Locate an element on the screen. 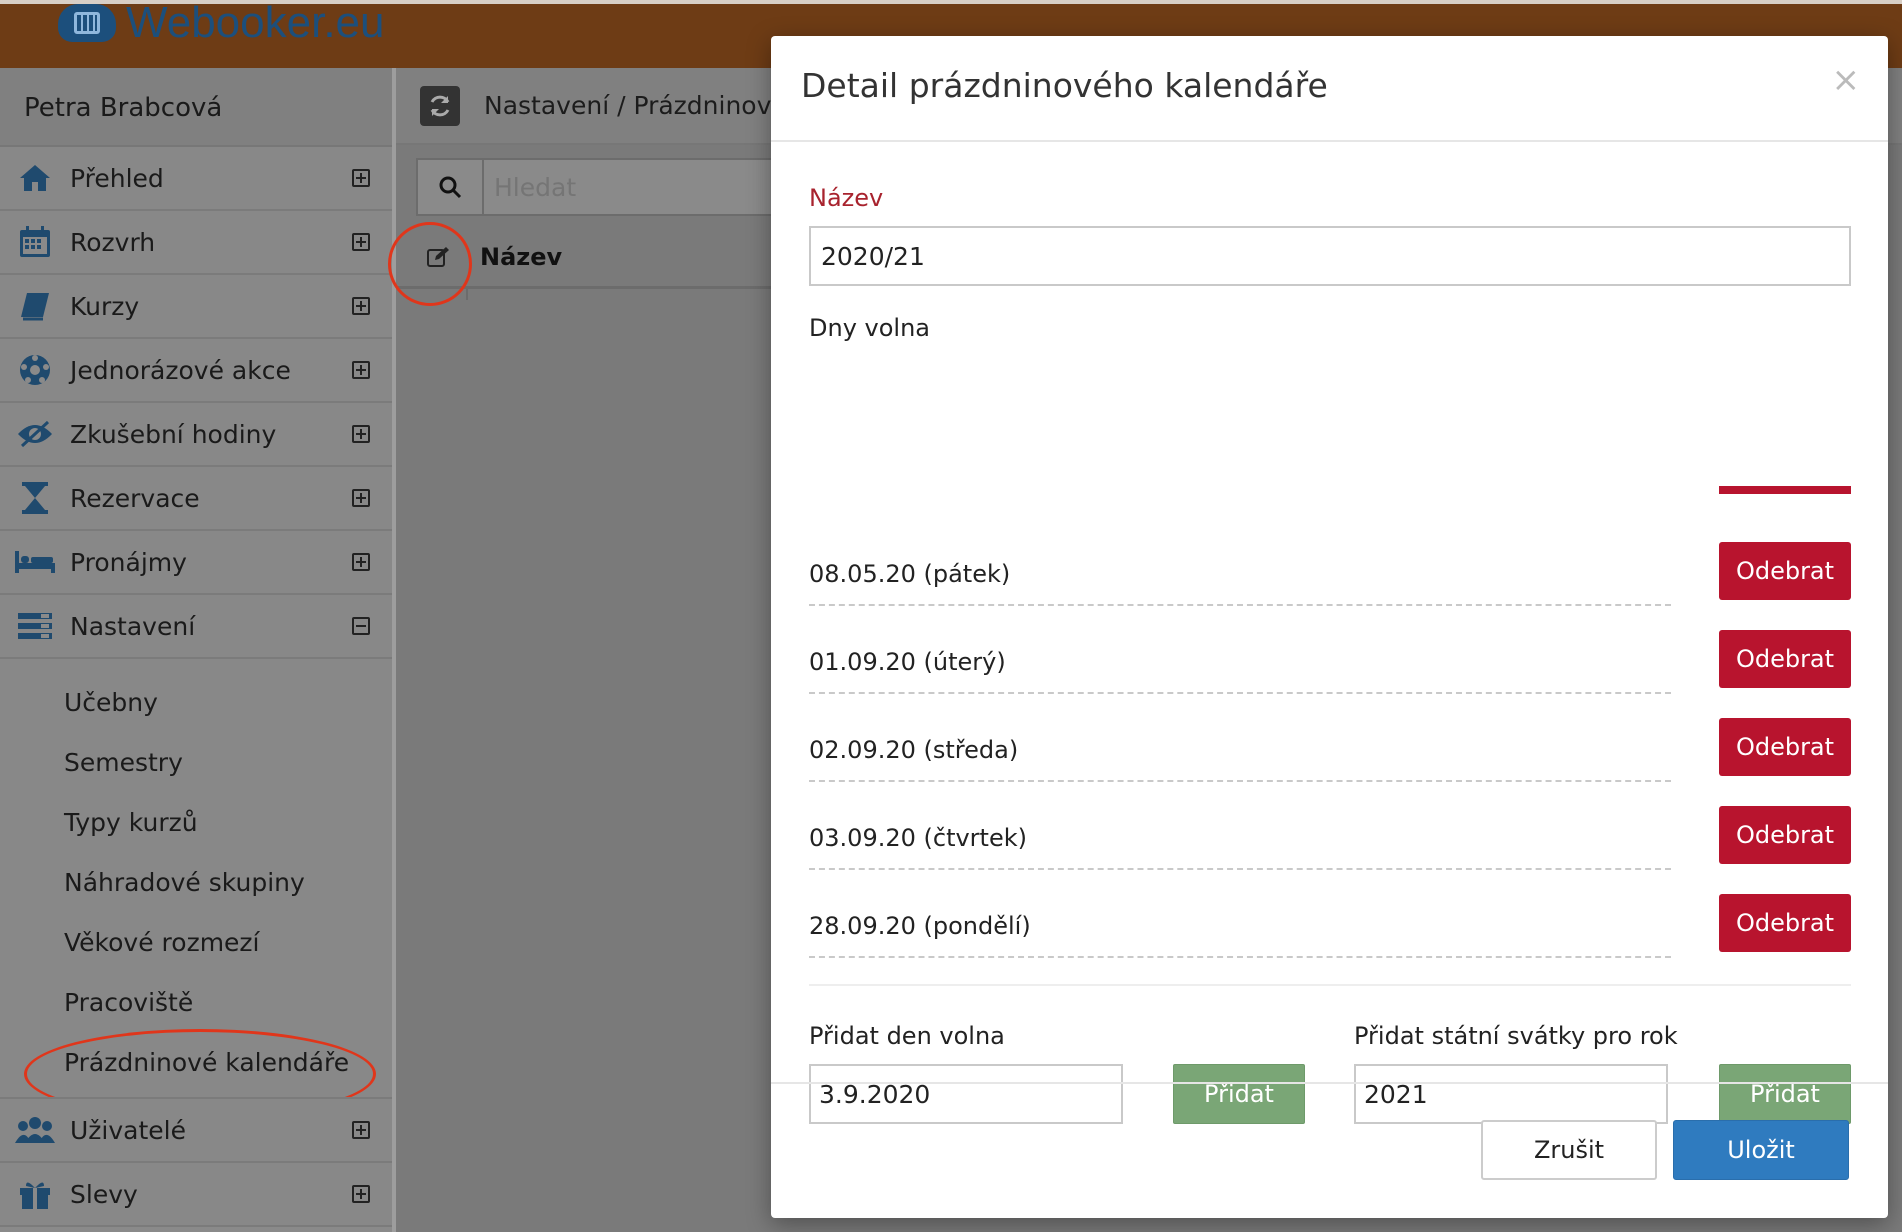 This screenshot has height=1232, width=1902. list-item: 02.09.20 (středa) Odebrat is located at coordinates (1330, 754).